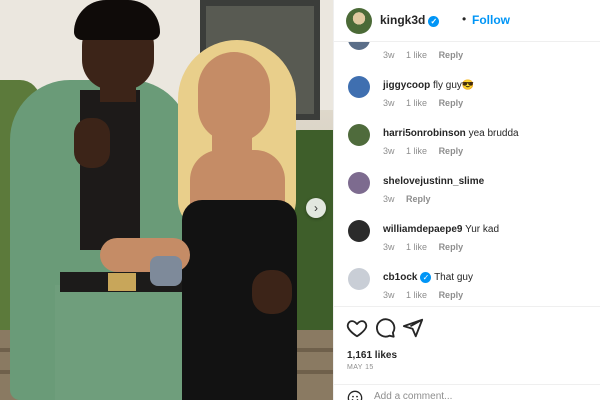  Describe the element at coordinates (467, 286) in the screenshot. I see `comment-item: cb1ock ✓ That guy 3w 1 like Reply` at that location.